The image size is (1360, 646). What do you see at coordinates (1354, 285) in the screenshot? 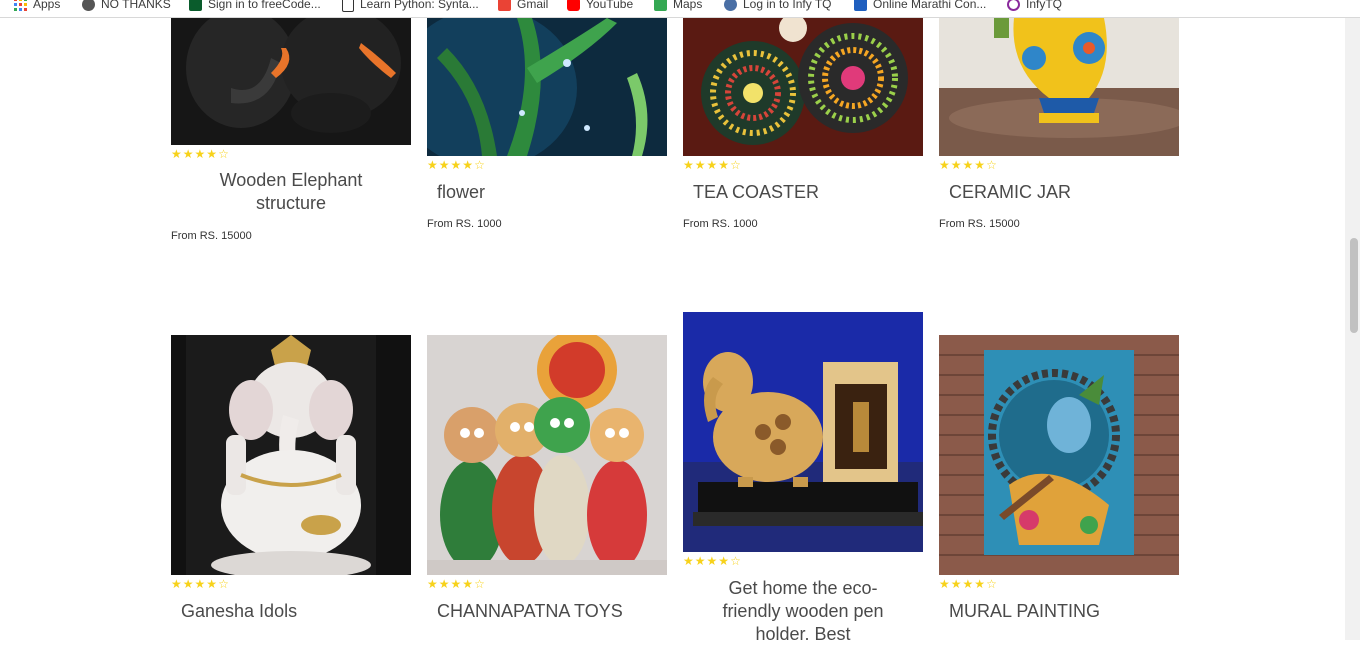
I see `scrollbar-thumb` at bounding box center [1354, 285].